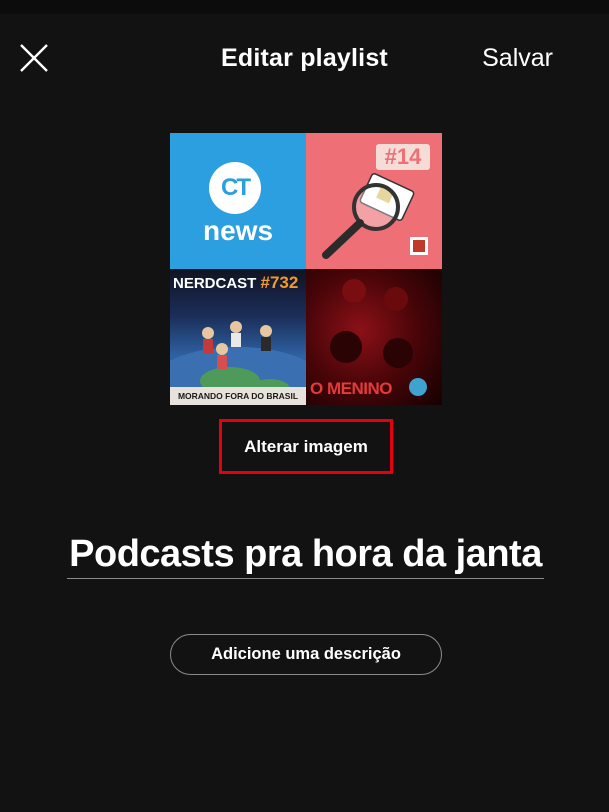 The height and width of the screenshot is (812, 609). Describe the element at coordinates (235, 188) in the screenshot. I see `ct-logo: CT` at that location.